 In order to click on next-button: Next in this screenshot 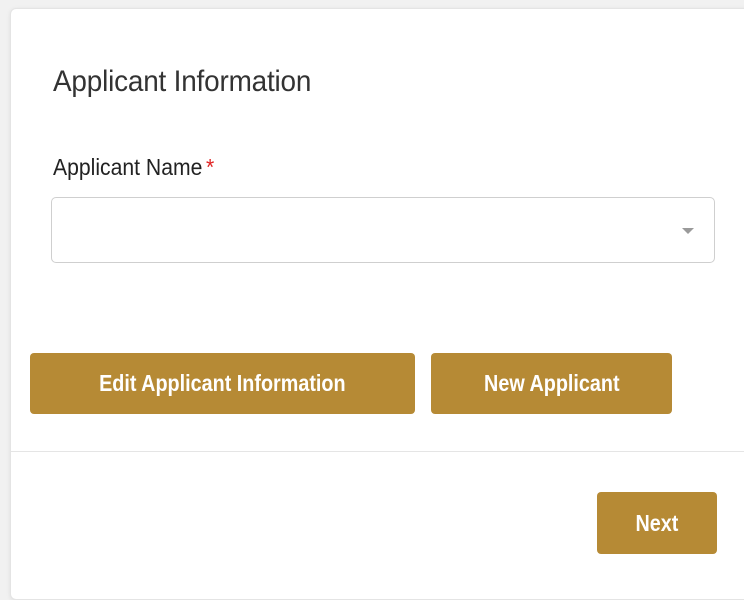, I will do `click(657, 523)`.